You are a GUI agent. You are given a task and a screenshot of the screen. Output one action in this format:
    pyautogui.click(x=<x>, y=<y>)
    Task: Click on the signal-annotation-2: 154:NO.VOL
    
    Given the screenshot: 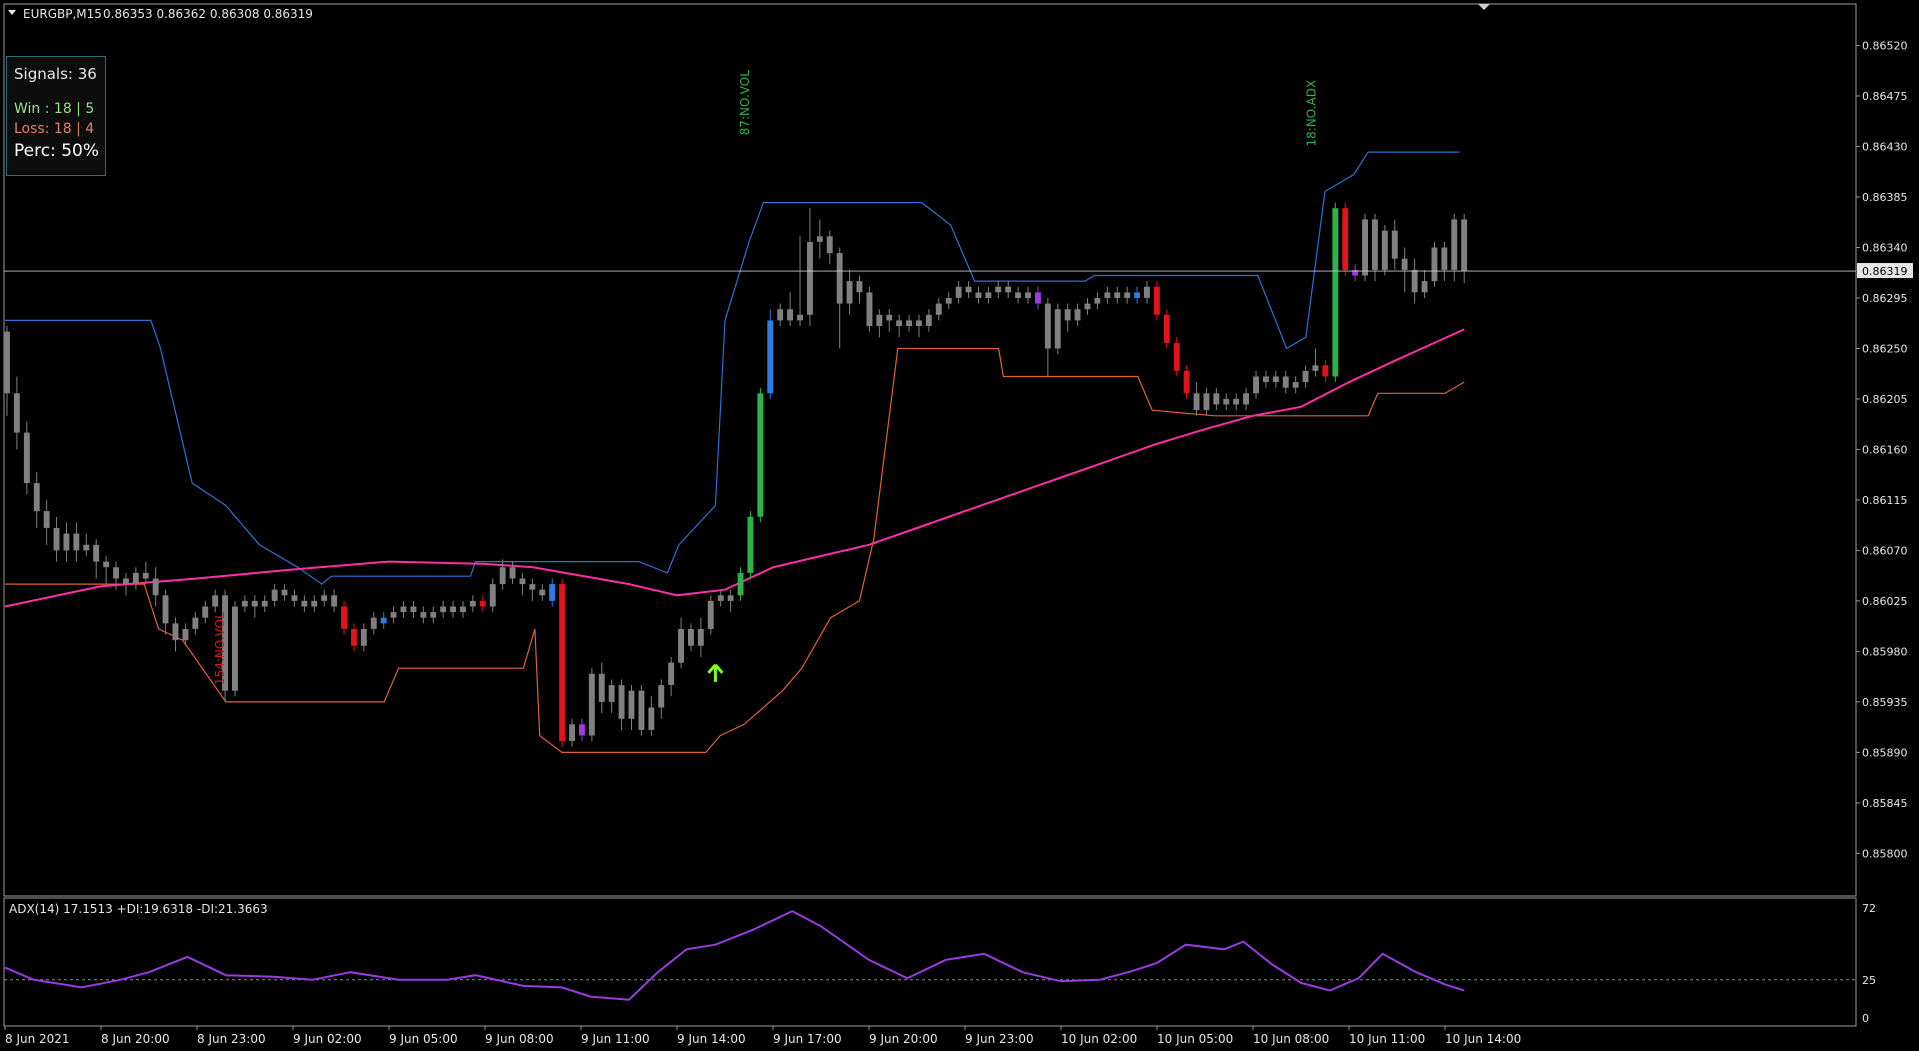 What is the action you would take?
    pyautogui.click(x=220, y=648)
    